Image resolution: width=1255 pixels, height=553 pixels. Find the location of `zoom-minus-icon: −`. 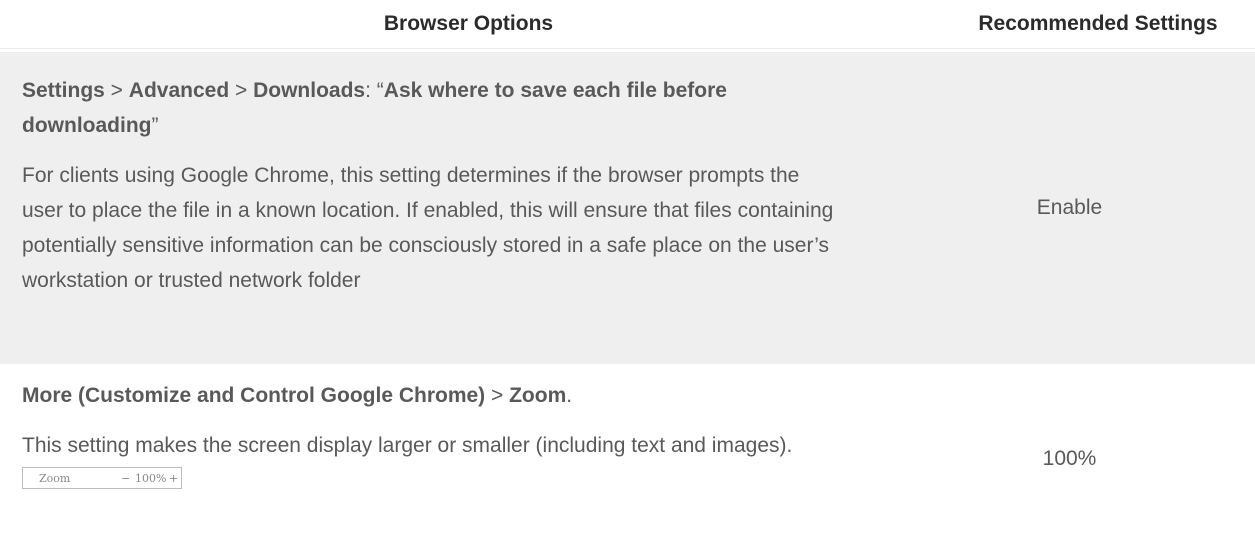

zoom-minus-icon: − is located at coordinates (126, 478).